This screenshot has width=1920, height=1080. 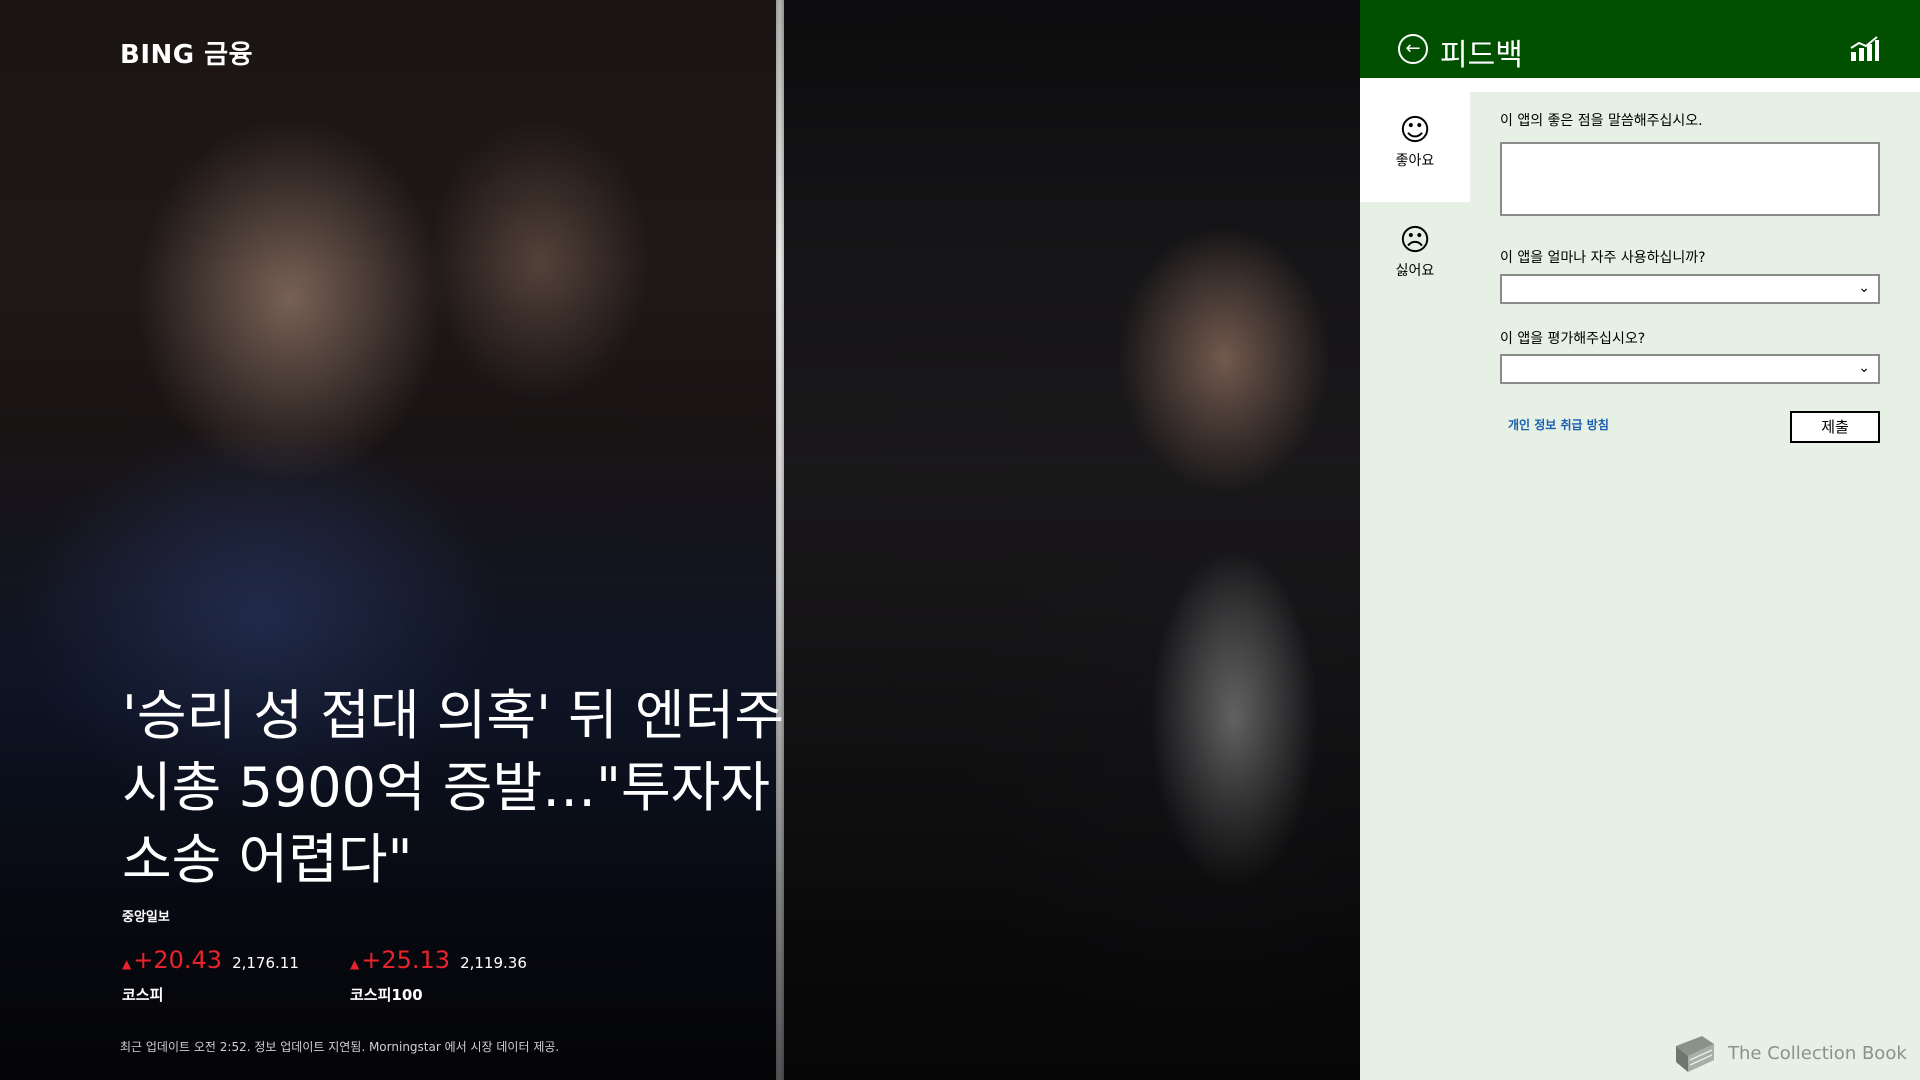 I want to click on frown-face-icon: ☹, so click(x=1415, y=240).